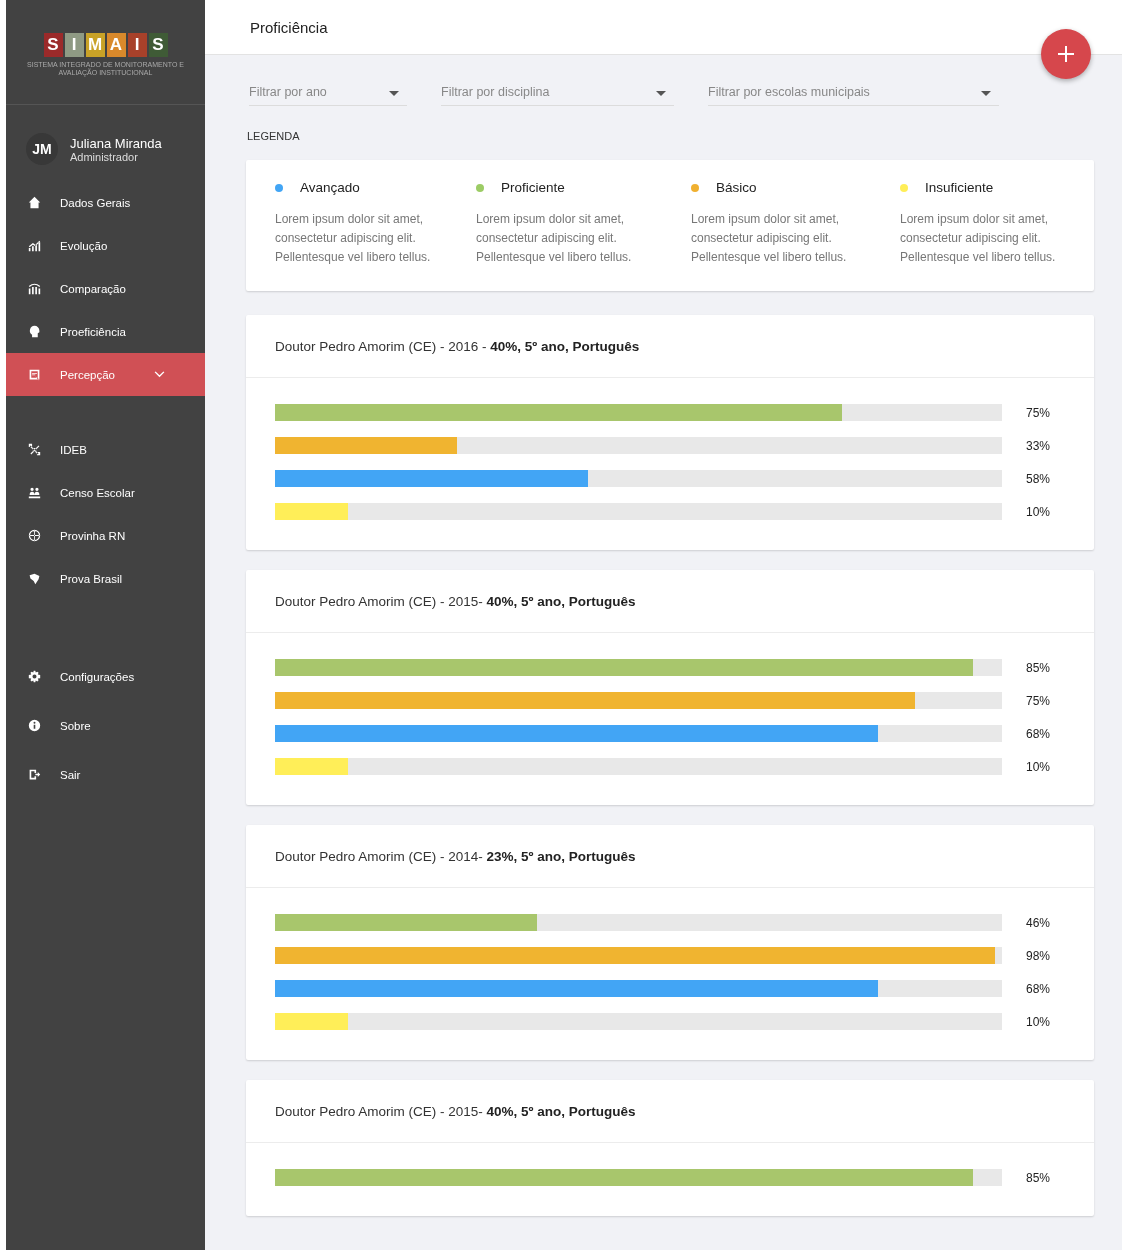 The height and width of the screenshot is (1250, 1122). What do you see at coordinates (34, 288) in the screenshot?
I see `bar-chart-icon` at bounding box center [34, 288].